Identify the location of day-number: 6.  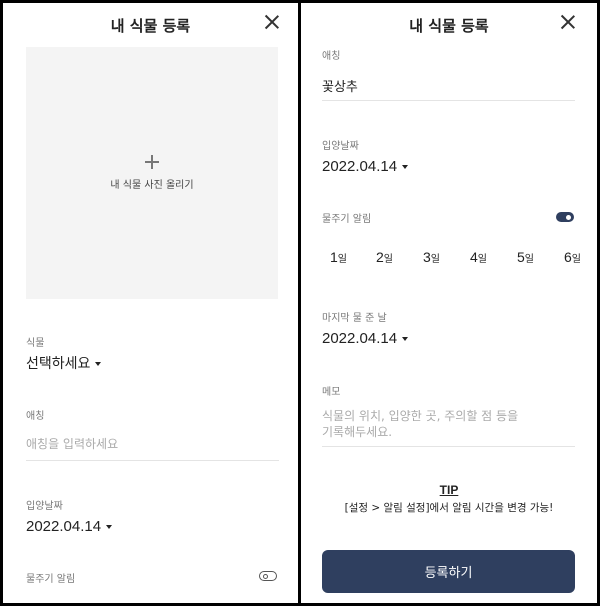
(568, 257).